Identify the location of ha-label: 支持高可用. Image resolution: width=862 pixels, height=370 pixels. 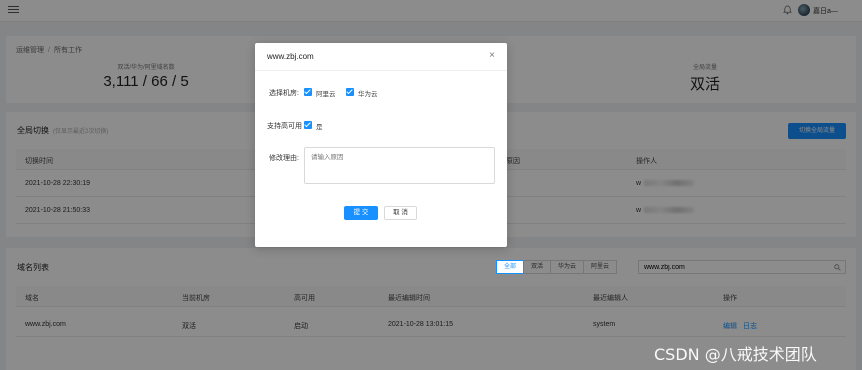
(284, 126).